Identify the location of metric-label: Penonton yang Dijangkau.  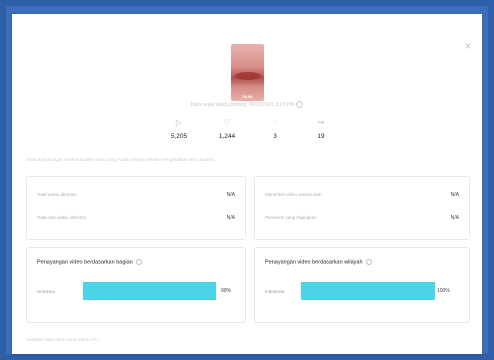
(291, 217).